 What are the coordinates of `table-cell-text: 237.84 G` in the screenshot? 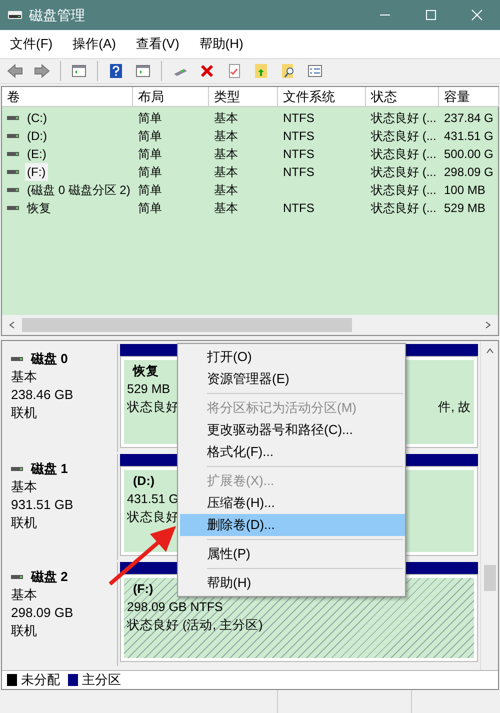 It's located at (469, 118).